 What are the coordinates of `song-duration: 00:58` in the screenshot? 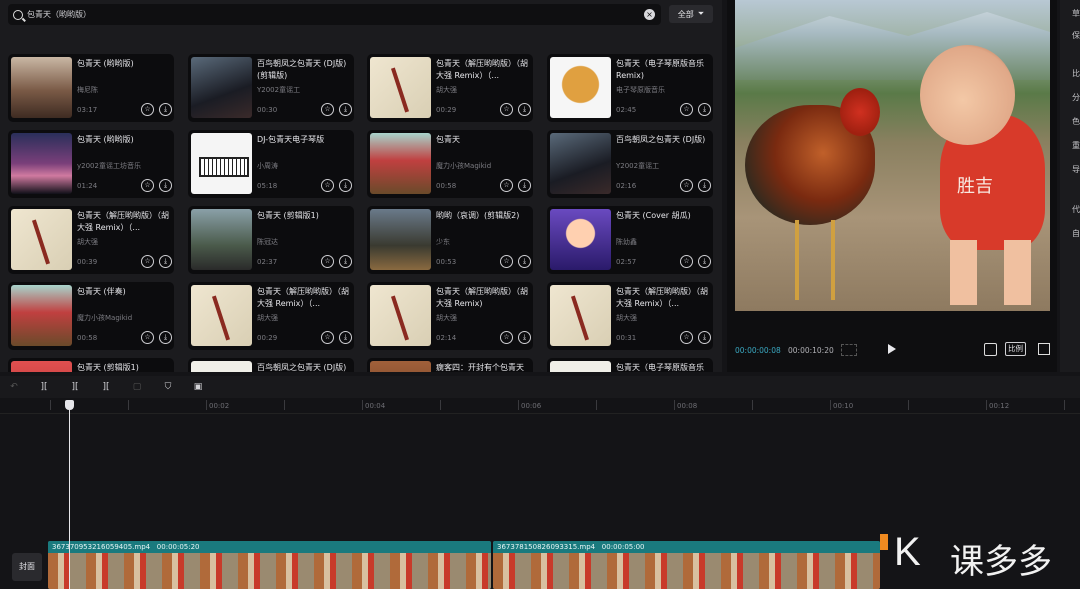 It's located at (446, 186).